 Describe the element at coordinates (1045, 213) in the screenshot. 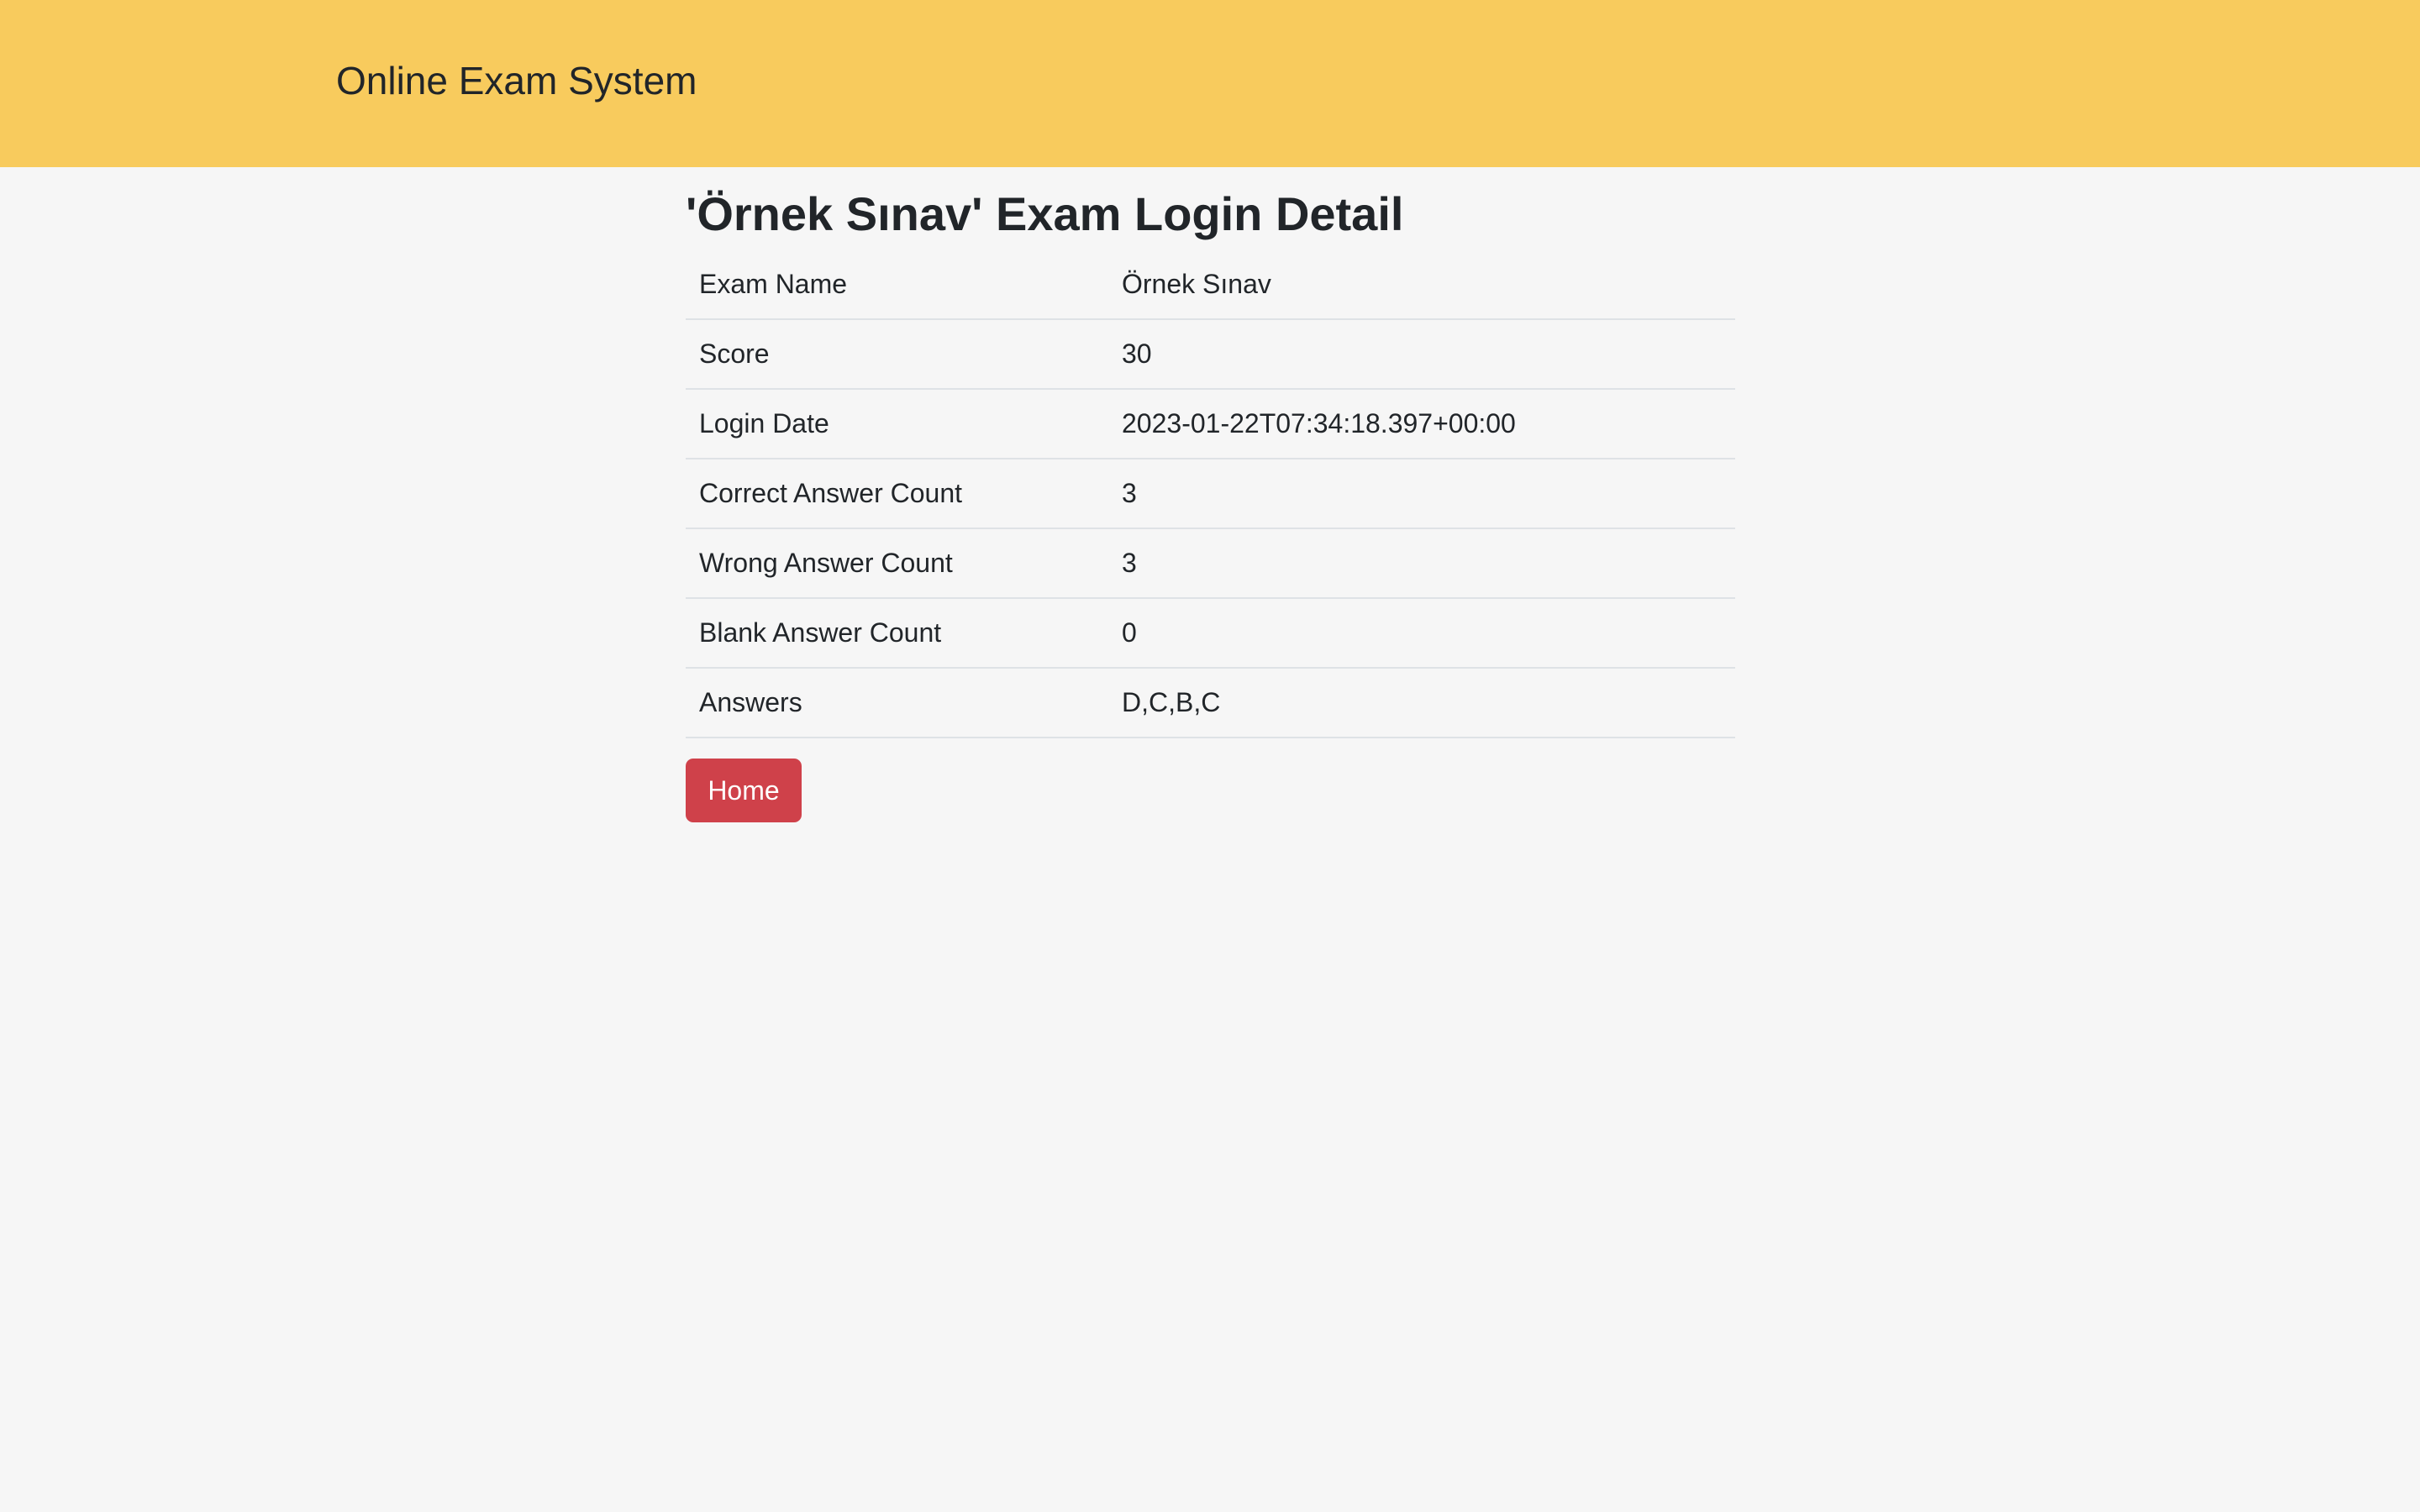

I see `page-title: 'Örnek Sınav' Exam Login Detail` at that location.